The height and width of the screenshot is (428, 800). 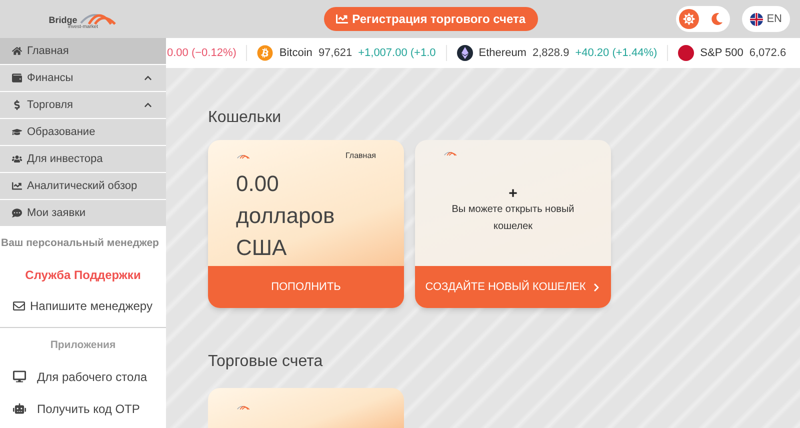 I want to click on wallet-icon, so click(x=17, y=78).